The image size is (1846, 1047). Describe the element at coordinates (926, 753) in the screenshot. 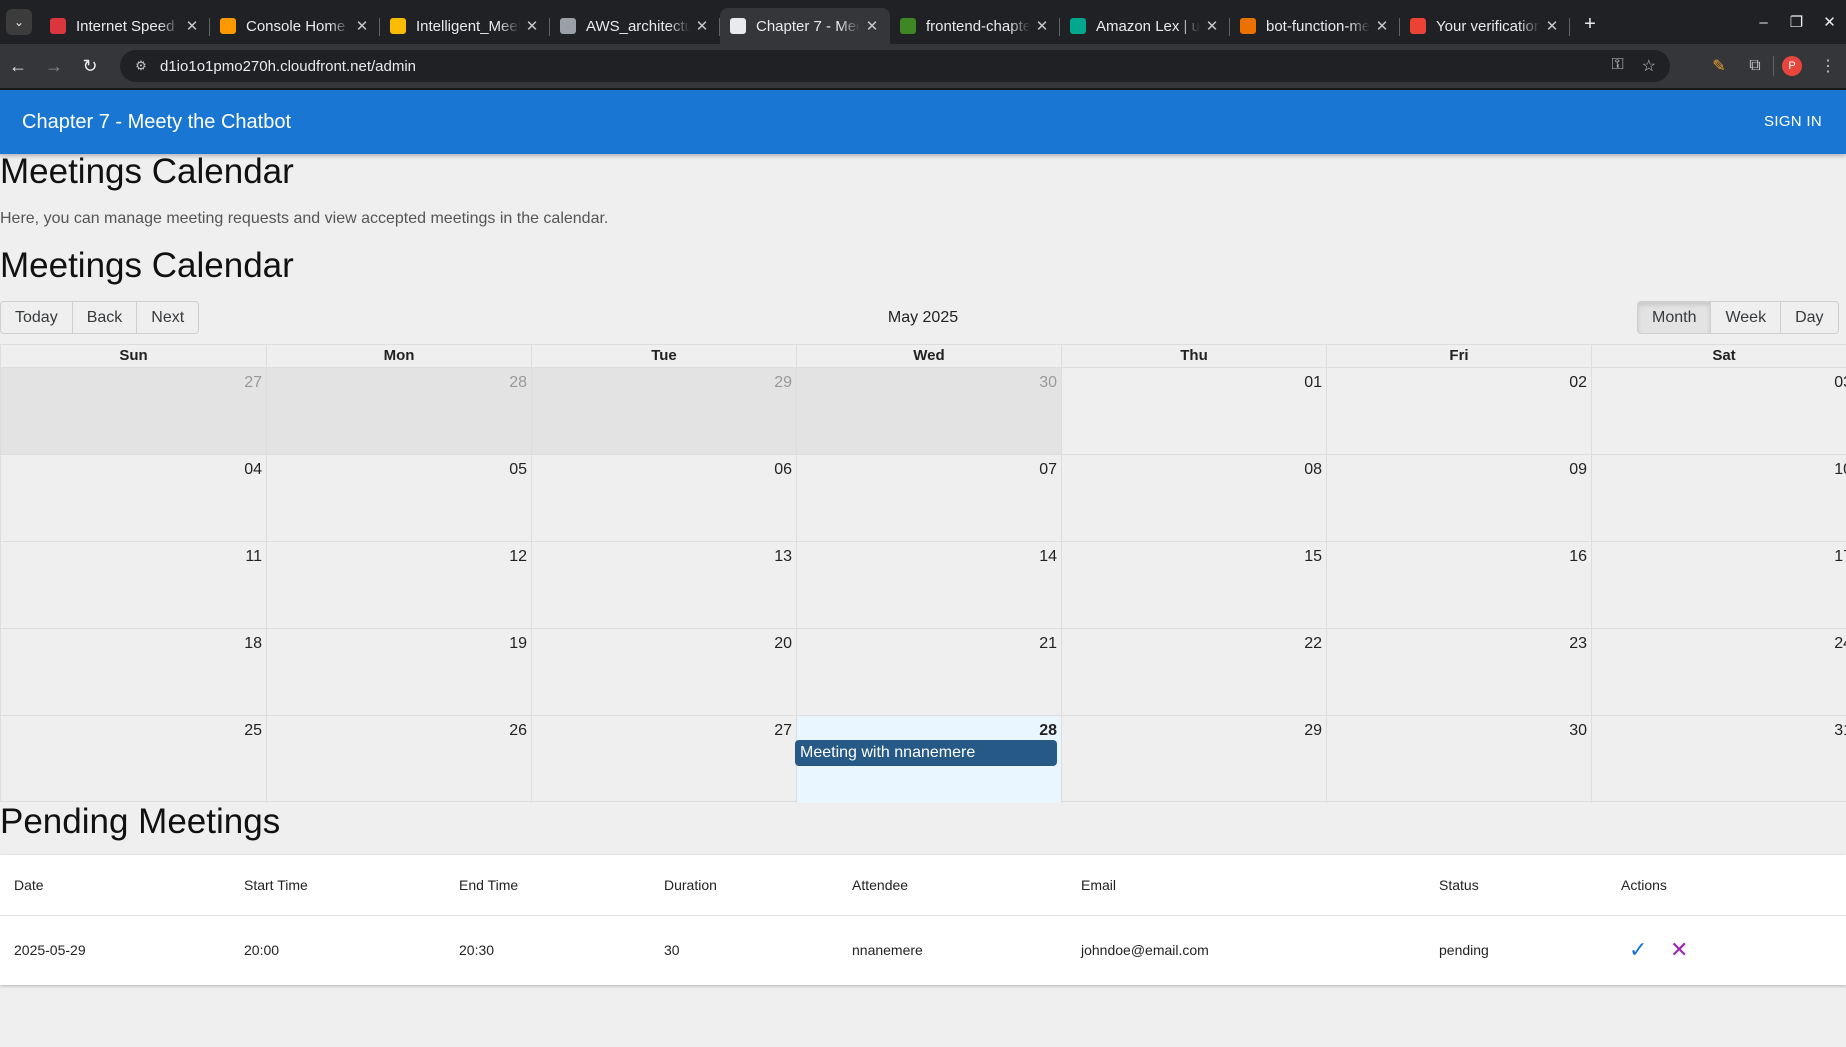

I see `calendar-event: Meeting with nnanemere` at that location.